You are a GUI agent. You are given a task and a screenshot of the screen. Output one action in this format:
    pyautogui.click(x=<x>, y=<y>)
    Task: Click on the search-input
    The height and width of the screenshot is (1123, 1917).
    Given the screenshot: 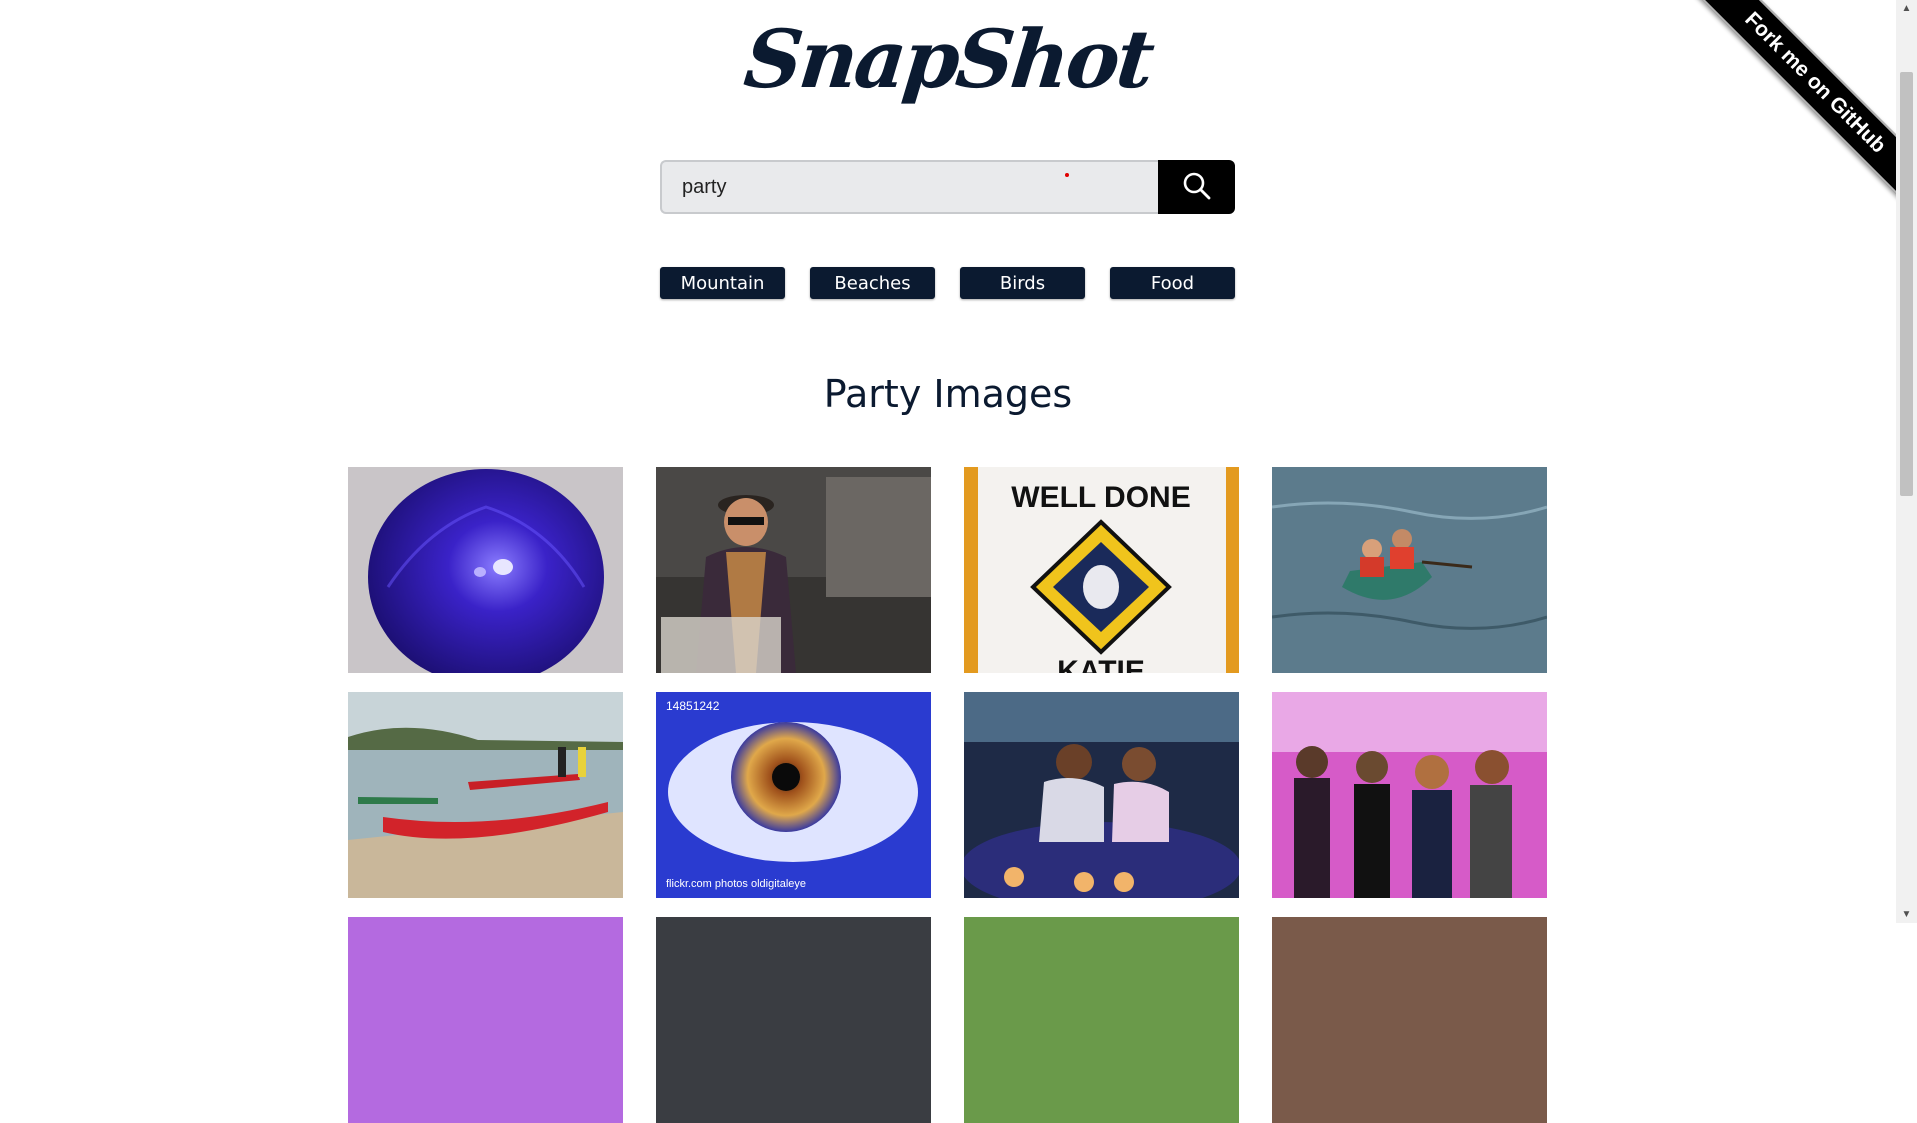 What is the action you would take?
    pyautogui.click(x=909, y=187)
    